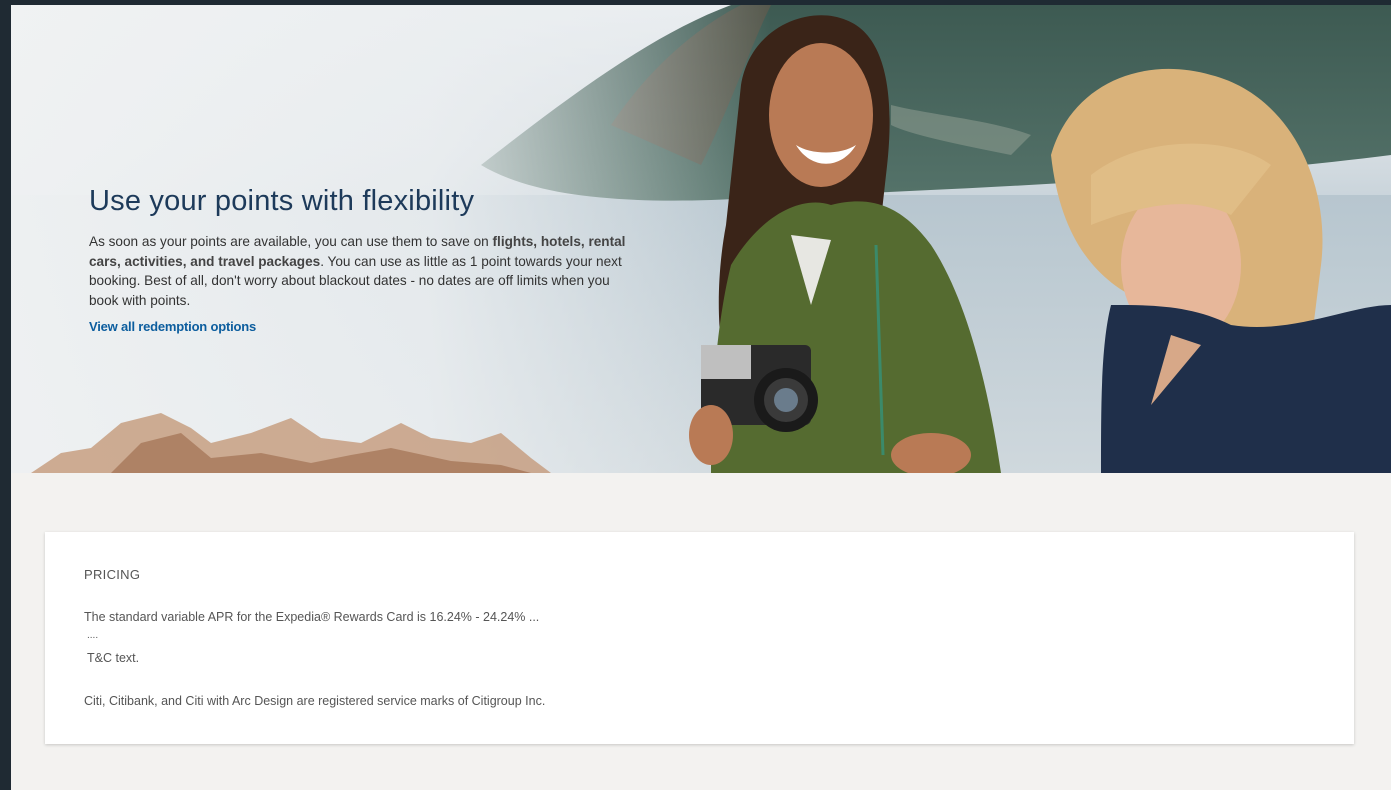 Image resolution: width=1391 pixels, height=790 pixels. I want to click on pricing-heading: PRICING, so click(112, 574).